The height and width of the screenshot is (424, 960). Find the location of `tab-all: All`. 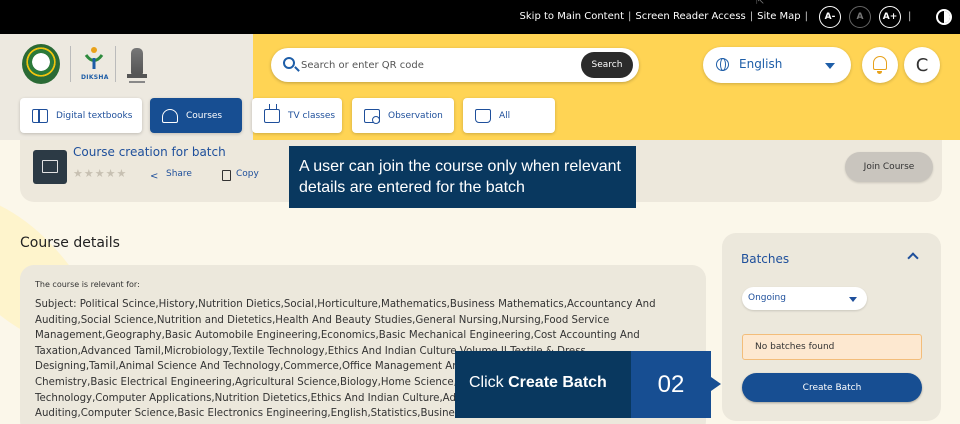

tab-all: All is located at coordinates (509, 115).